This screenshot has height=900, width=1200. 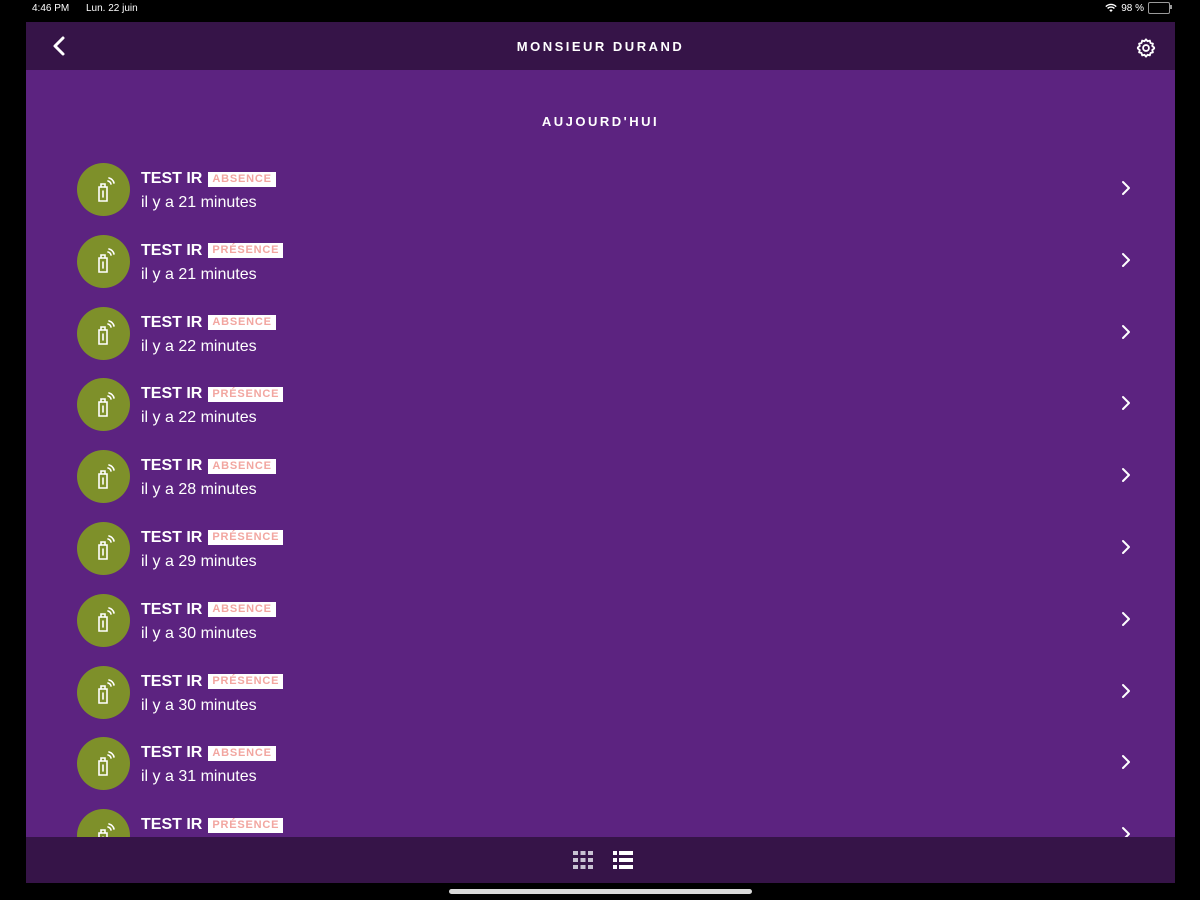 What do you see at coordinates (600, 198) in the screenshot?
I see `list-item: TEST IR ABSENCE il y a 21 minutes` at bounding box center [600, 198].